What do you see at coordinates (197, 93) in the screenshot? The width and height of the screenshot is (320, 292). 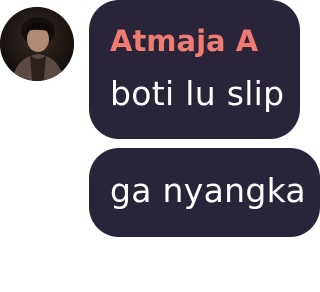 I see `message-text: boti lu slip` at bounding box center [197, 93].